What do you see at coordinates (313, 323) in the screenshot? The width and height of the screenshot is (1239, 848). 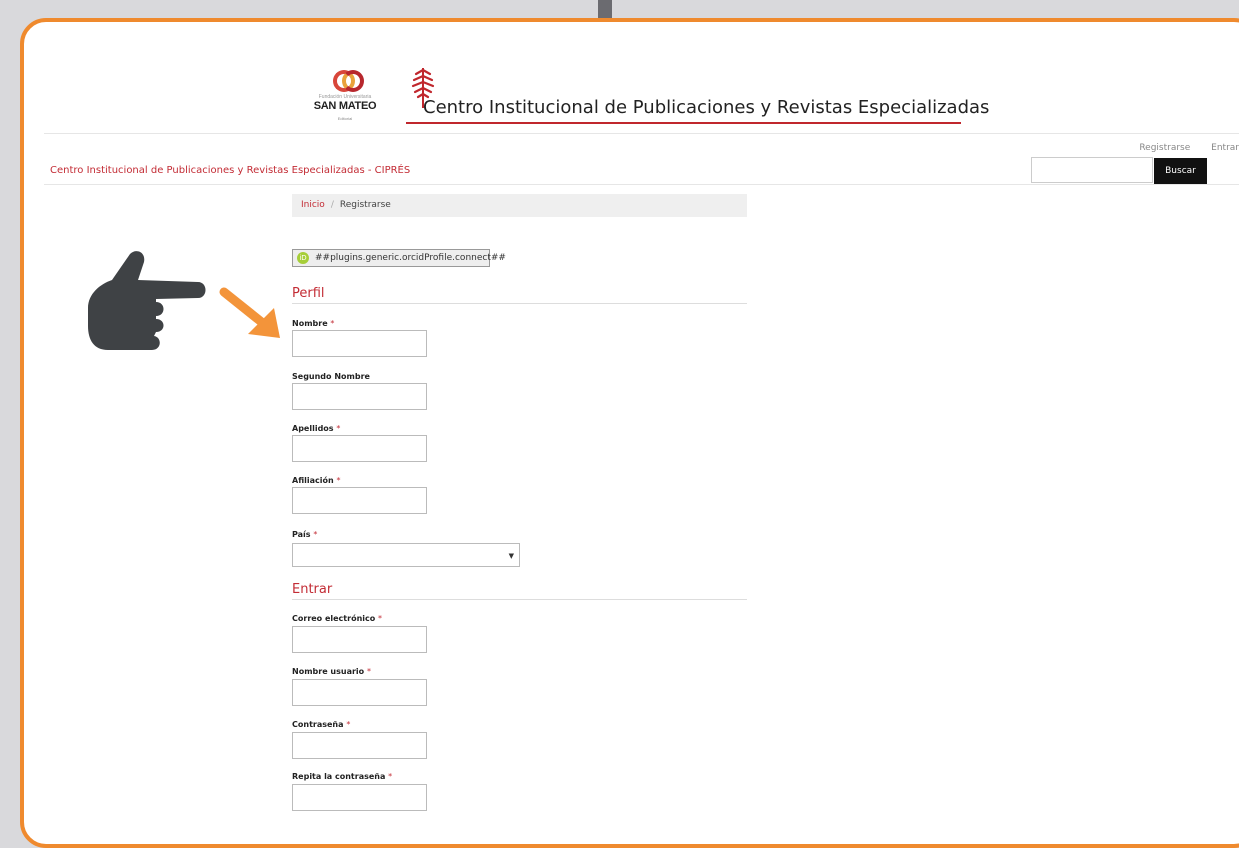 I see `first-name-label: Nombre *` at bounding box center [313, 323].